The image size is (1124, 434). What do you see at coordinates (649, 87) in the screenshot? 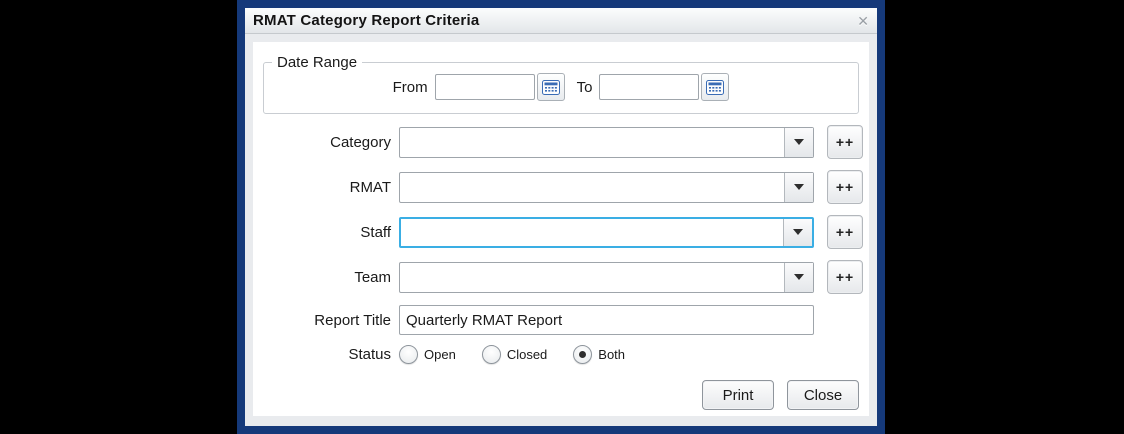
I see `to-date-input` at bounding box center [649, 87].